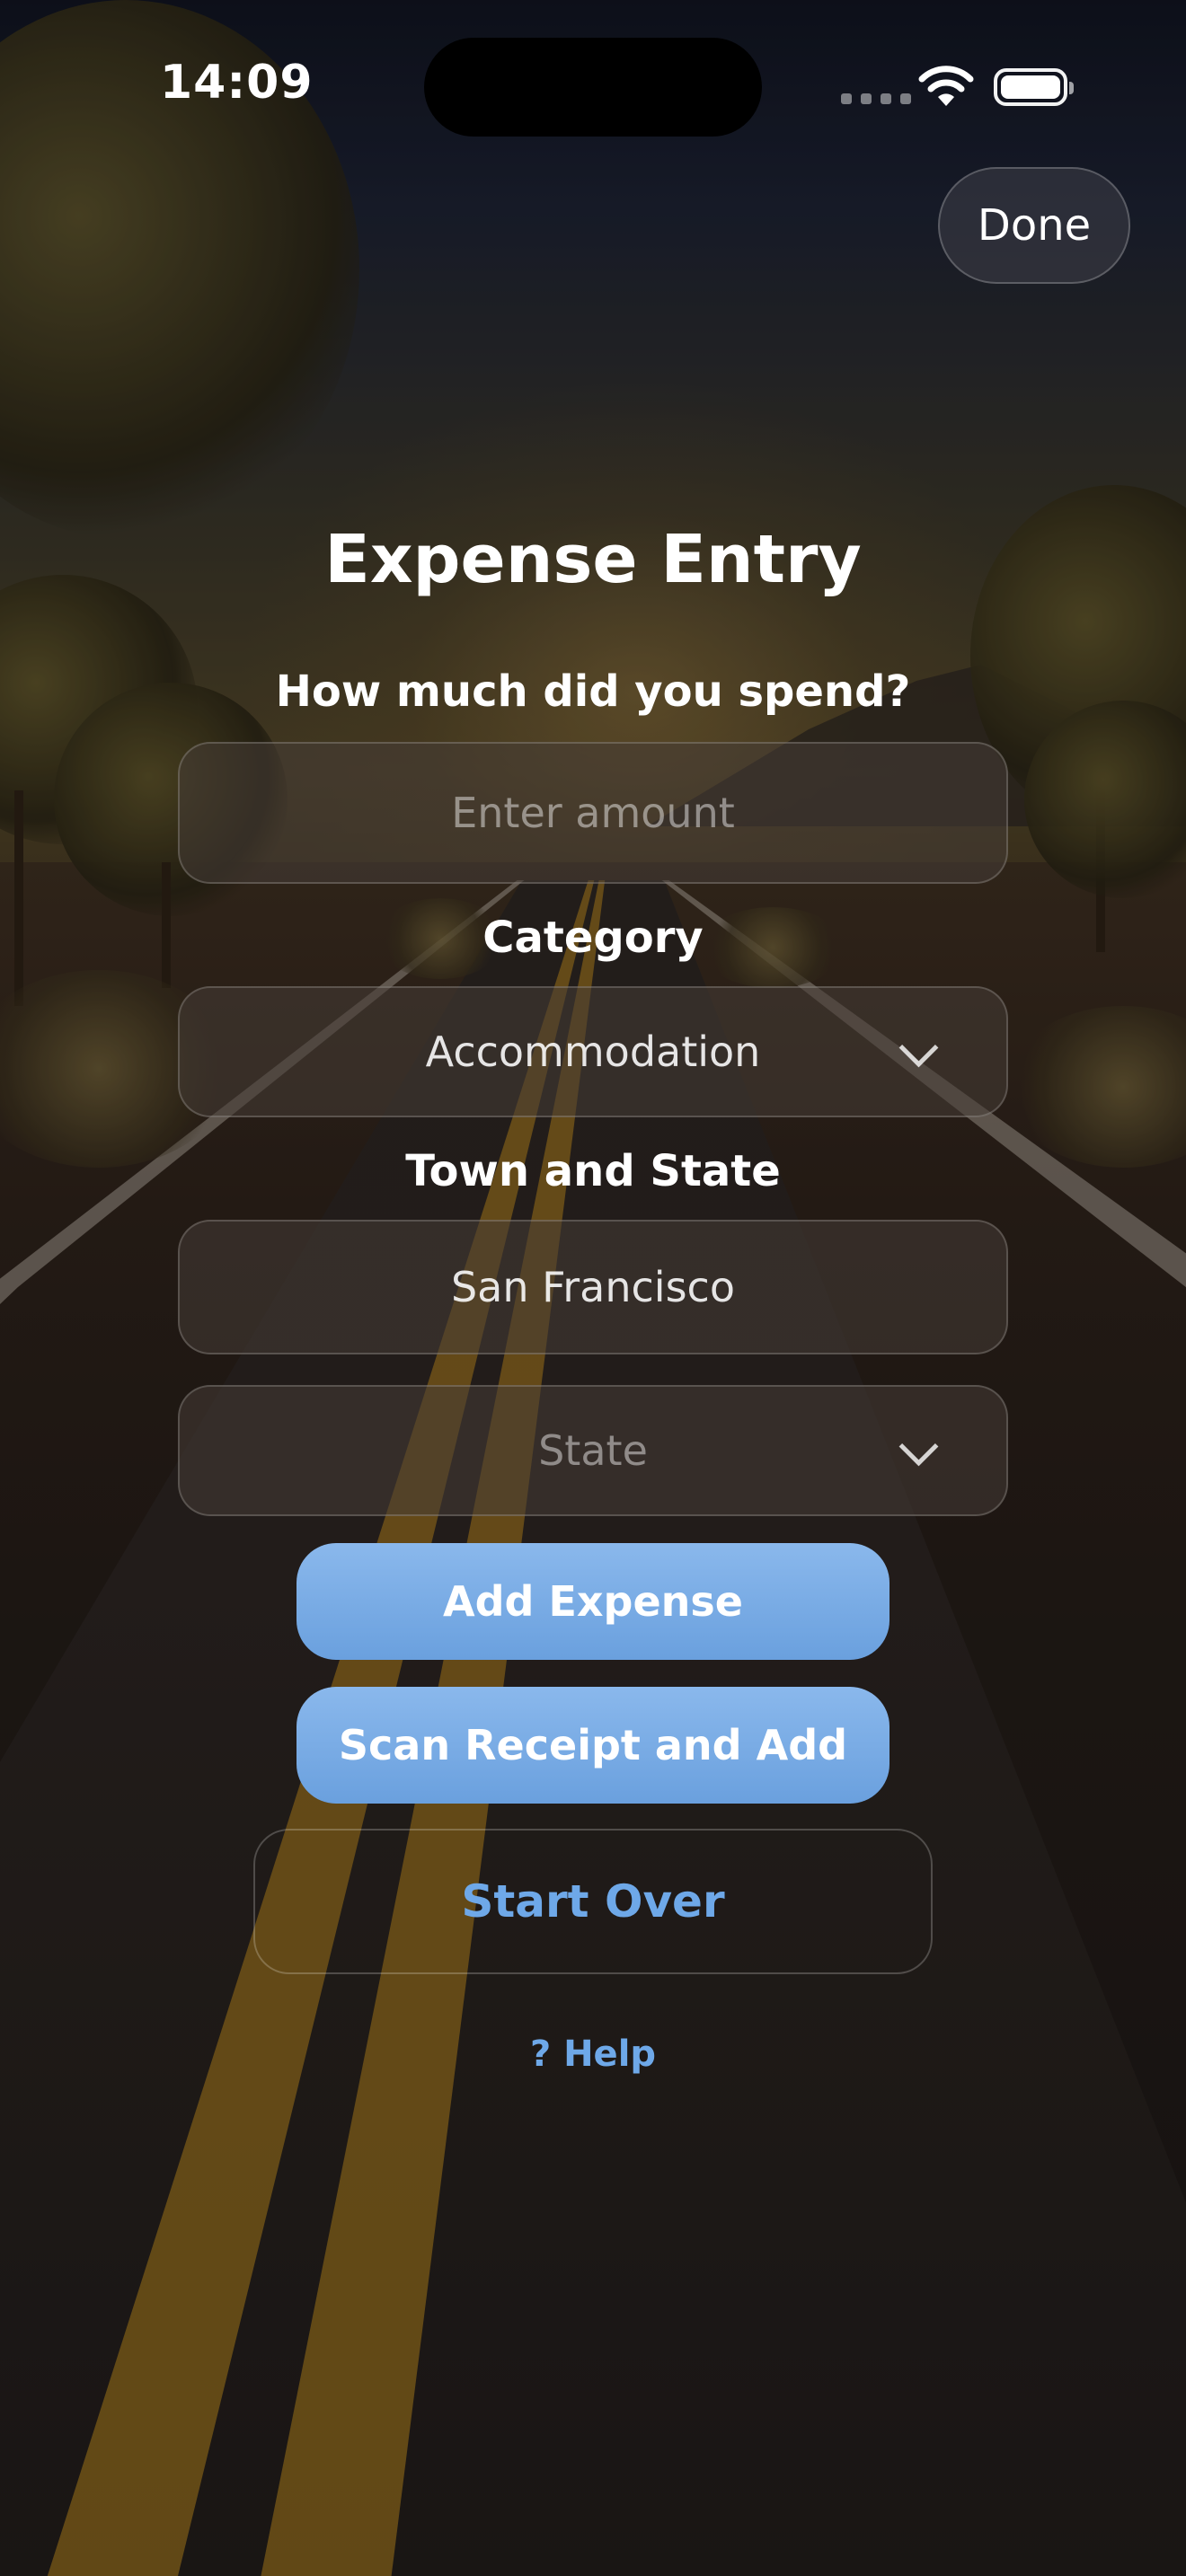 This screenshot has width=1186, height=2576. Describe the element at coordinates (237, 83) in the screenshot. I see `status-time: 14:09` at that location.